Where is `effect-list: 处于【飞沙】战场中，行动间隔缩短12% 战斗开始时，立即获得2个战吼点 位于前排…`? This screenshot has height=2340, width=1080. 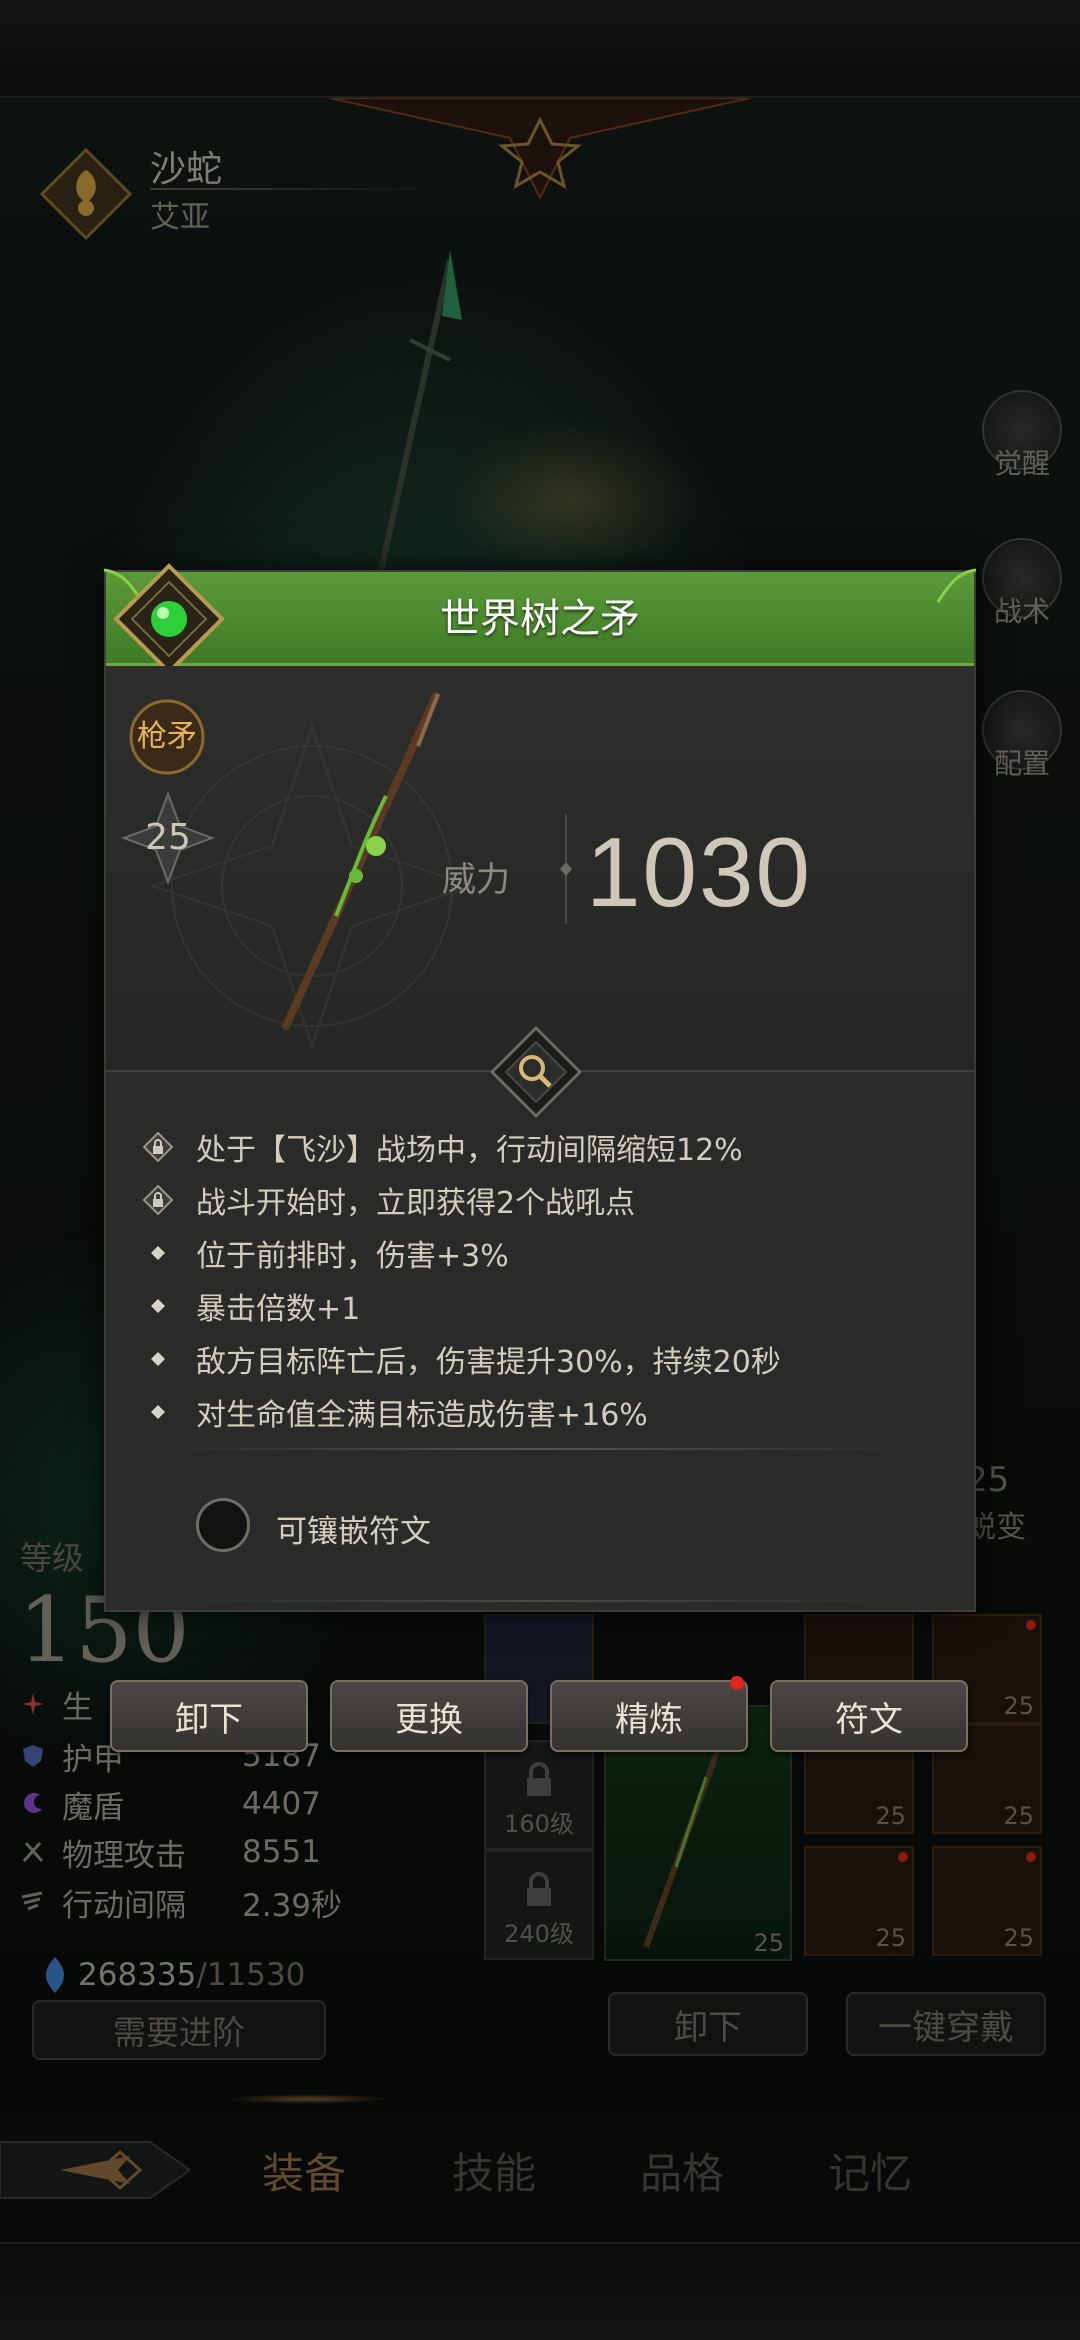 effect-list: 处于【飞沙】战场中，行动间隔缩短12% 战斗开始时，立即获得2个战吼点 位于前排… is located at coordinates (542, 1279).